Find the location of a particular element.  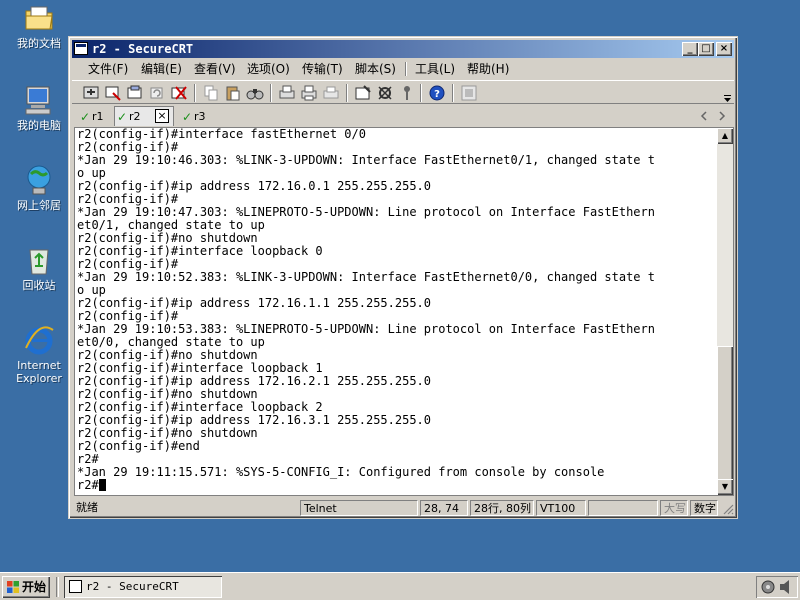

menu-script: 脚本(S) is located at coordinates (375, 69).